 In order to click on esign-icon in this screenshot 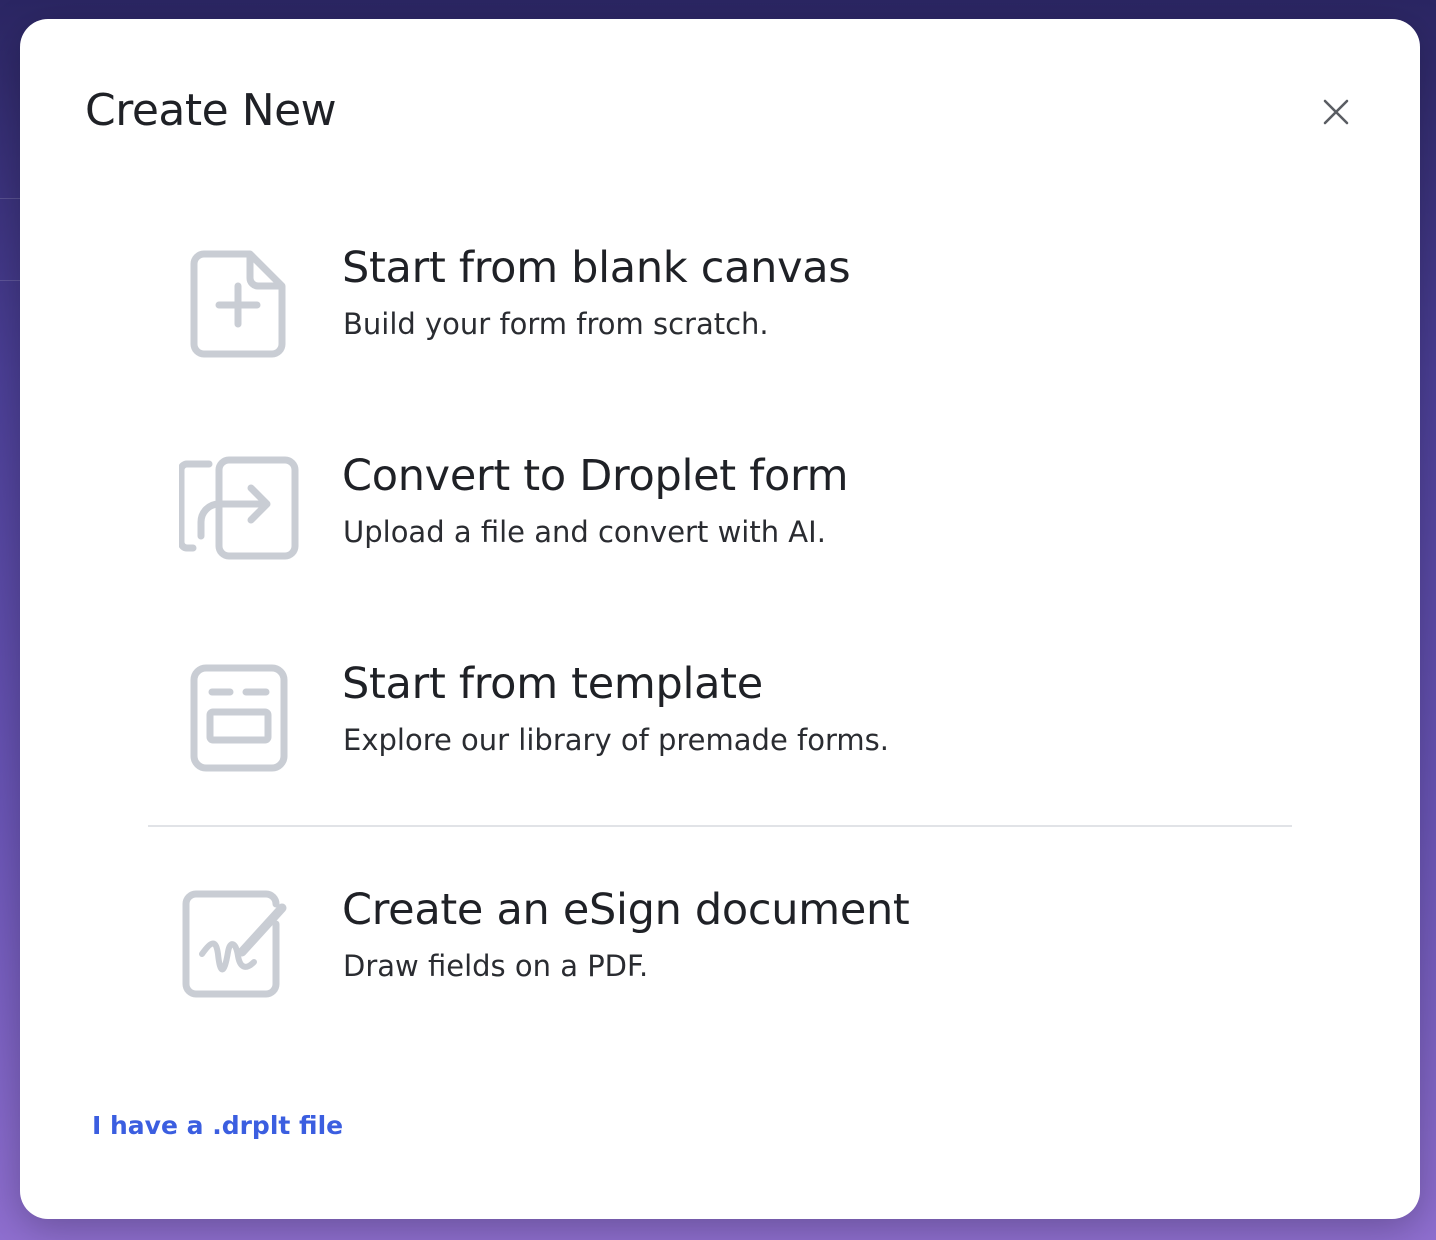, I will do `click(240, 945)`.